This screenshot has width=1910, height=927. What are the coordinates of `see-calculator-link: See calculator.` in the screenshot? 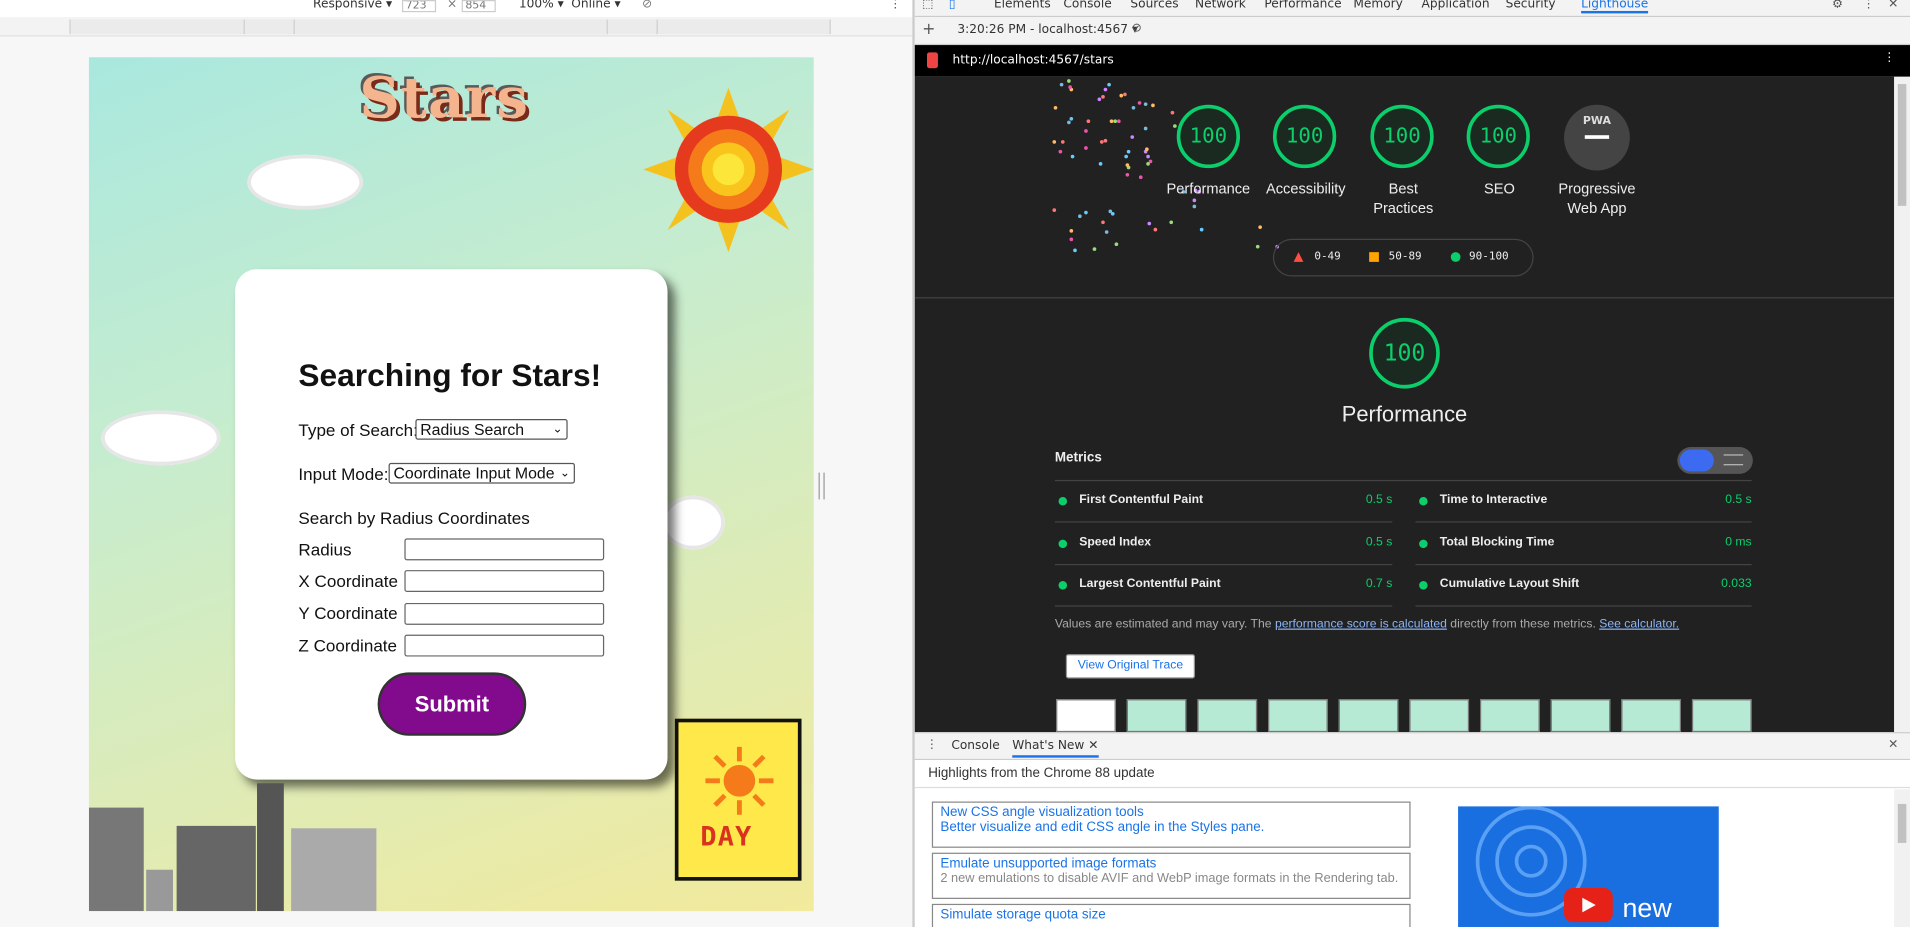 It's located at (1639, 624).